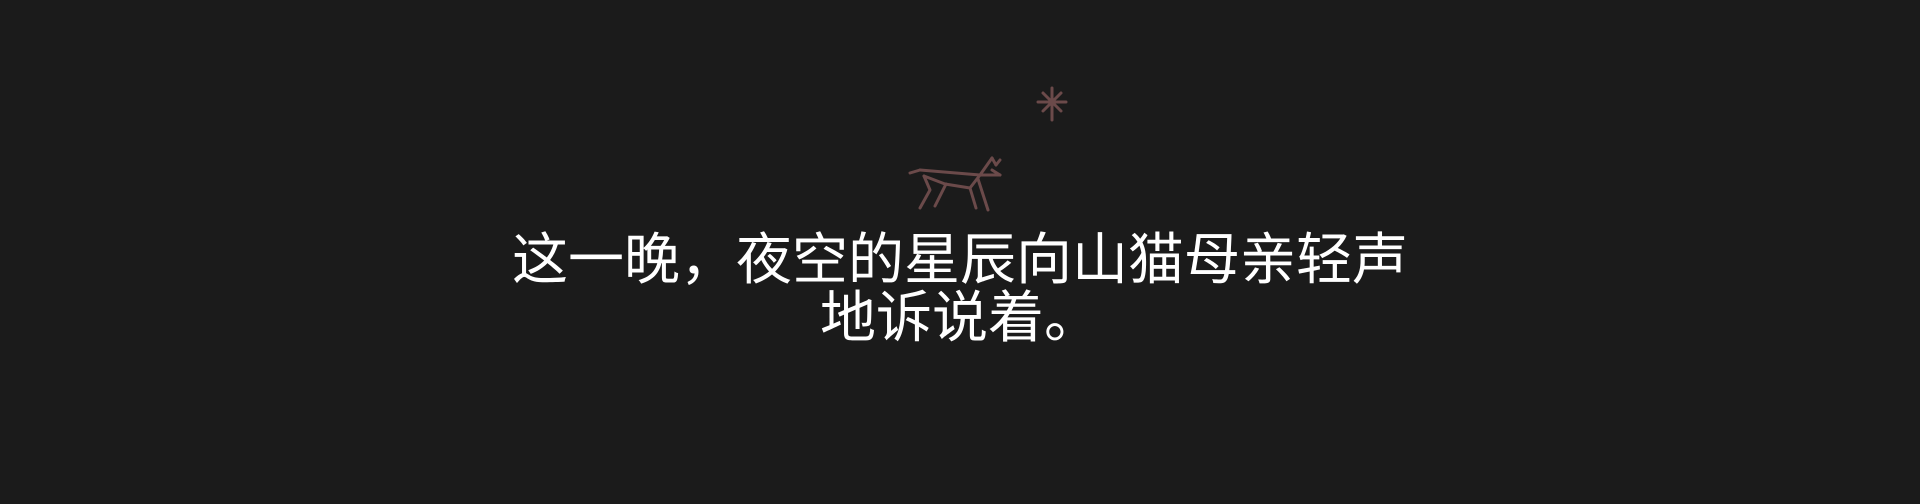  I want to click on lynx-line-icon, so click(955, 184).